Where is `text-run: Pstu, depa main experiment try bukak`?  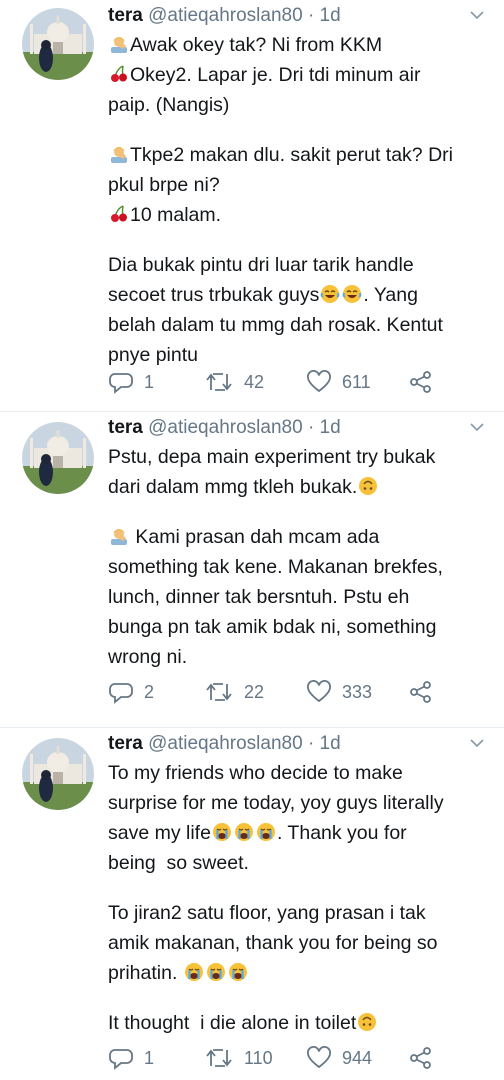 text-run: Pstu, depa main experiment try bukak is located at coordinates (272, 457).